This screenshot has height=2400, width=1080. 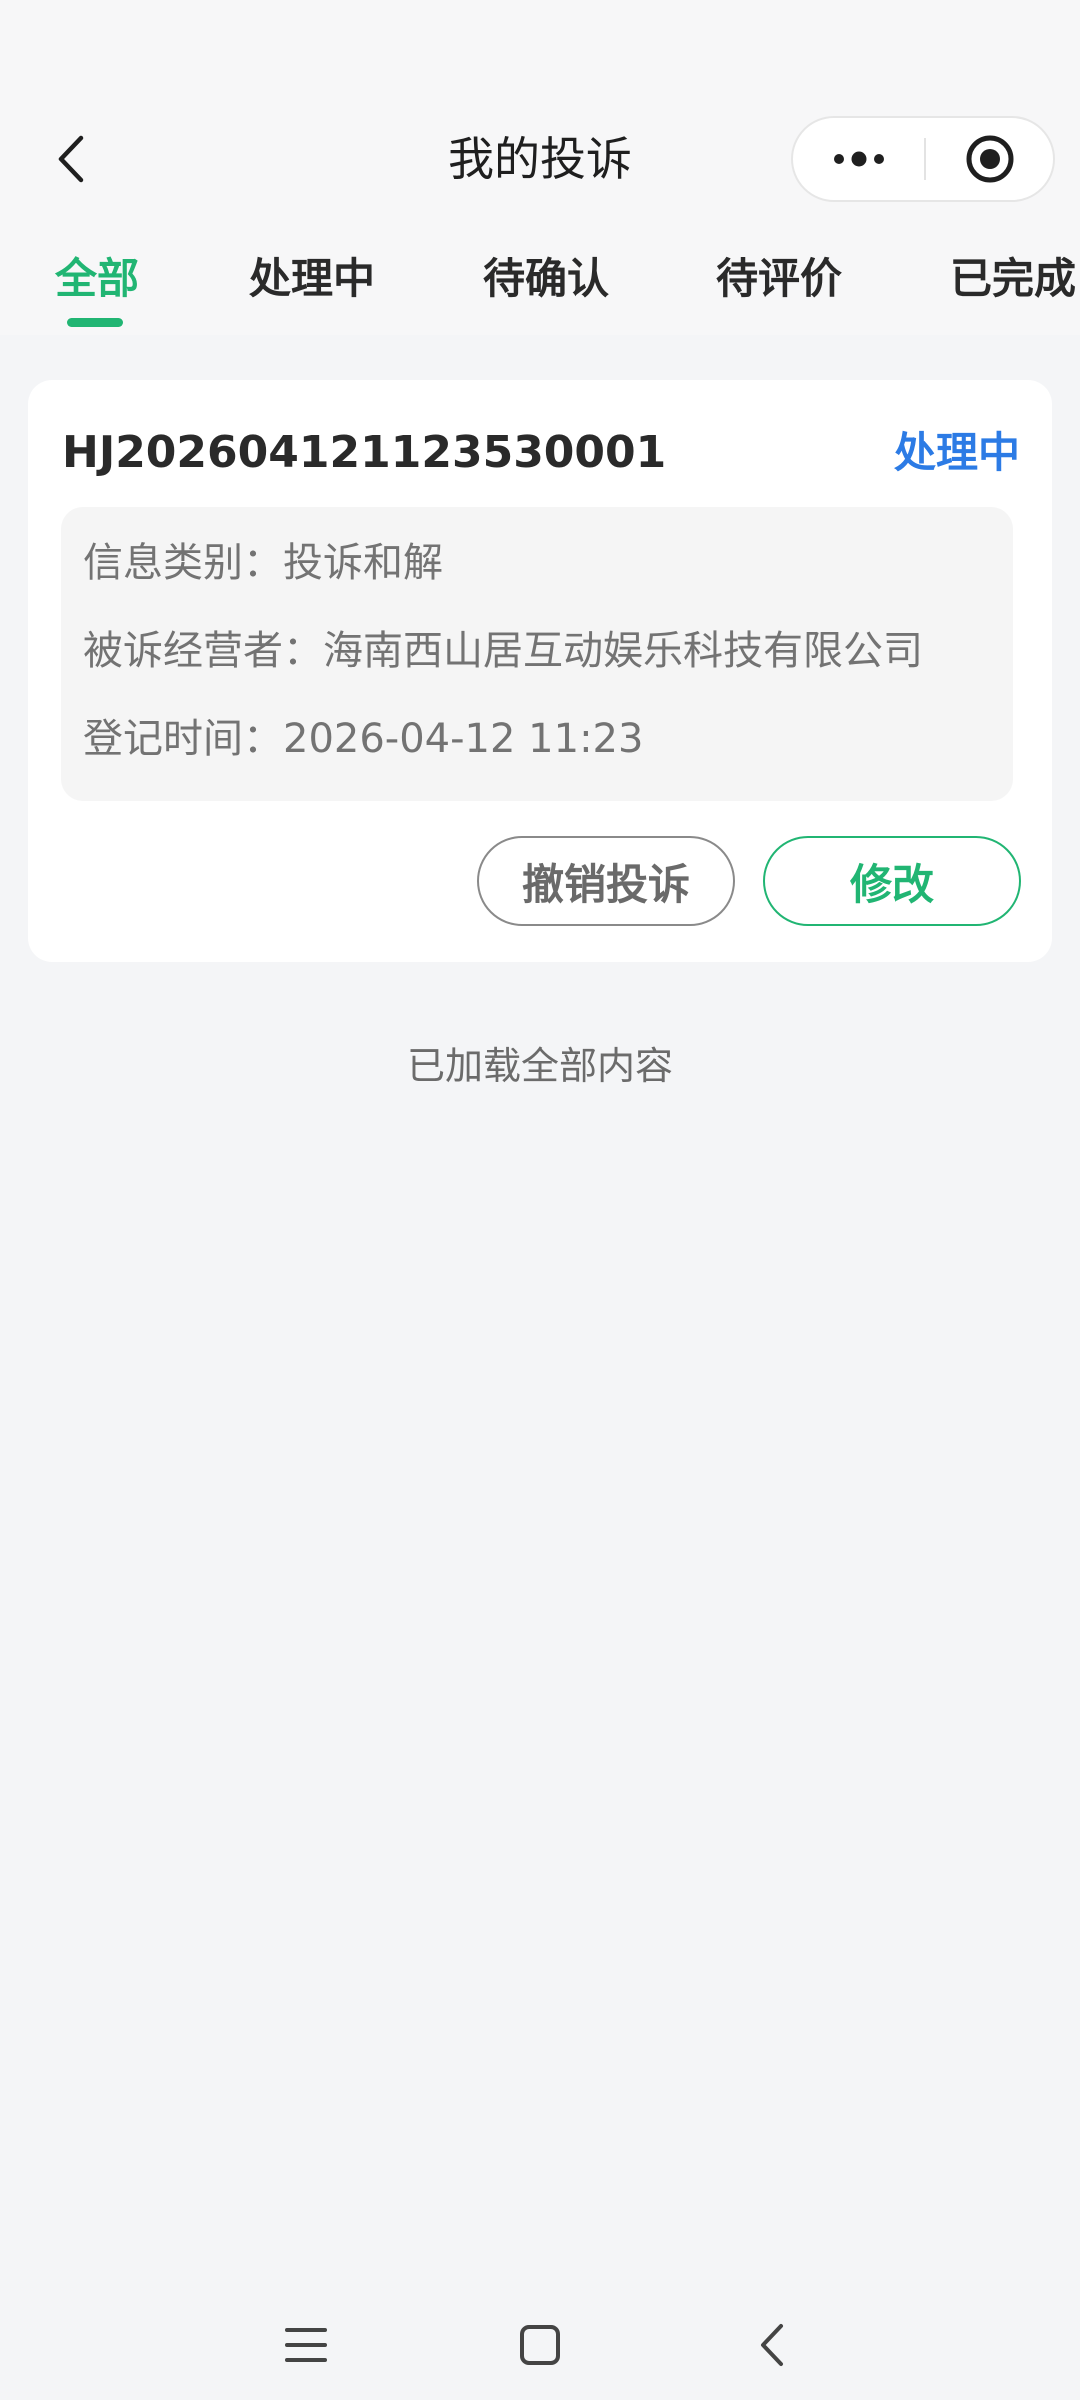 I want to click on top-bar: 我的投诉 全部 处理中 待确认 待评价 已完成, so click(x=540, y=167).